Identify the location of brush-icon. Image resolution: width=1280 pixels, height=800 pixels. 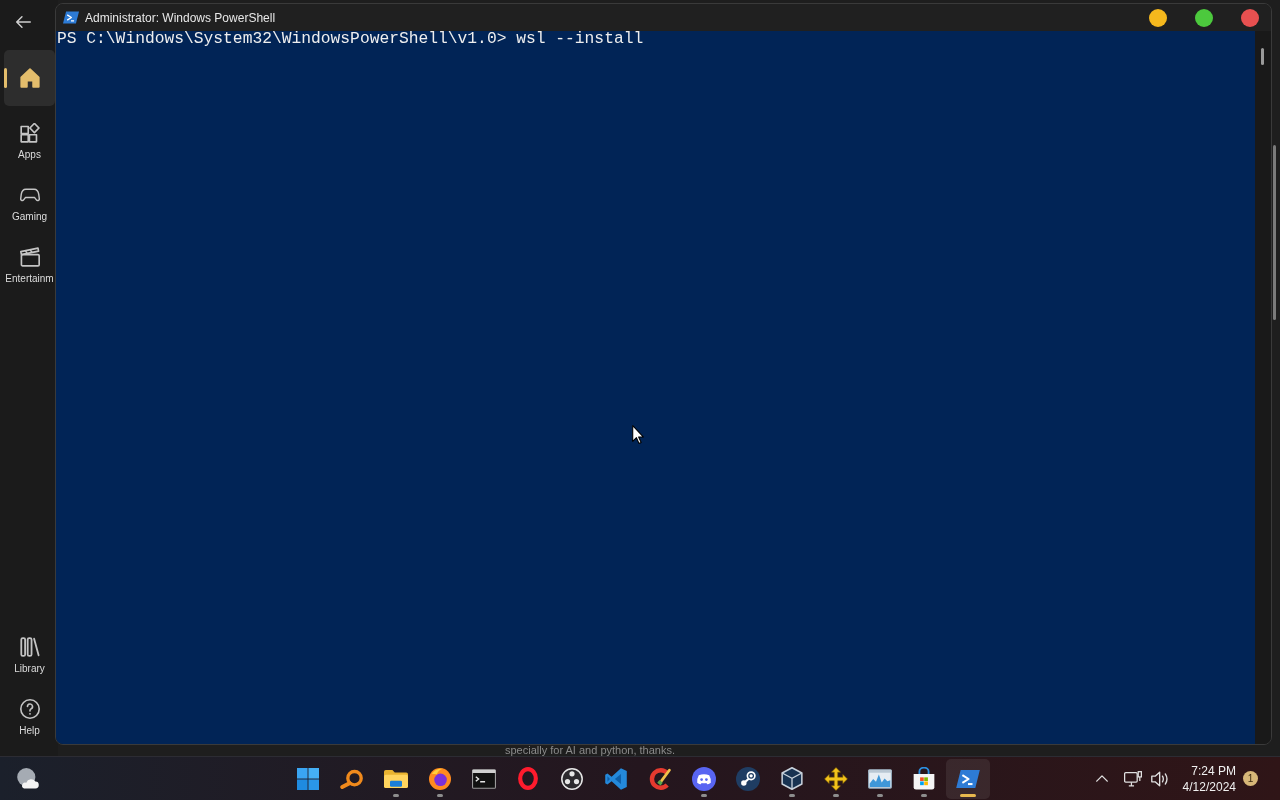
(659, 778).